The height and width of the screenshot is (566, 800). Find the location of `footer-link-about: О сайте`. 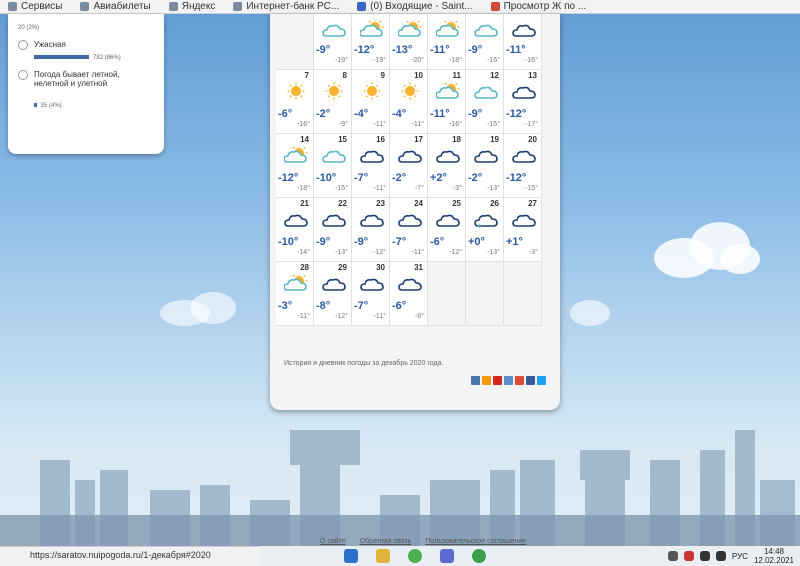

footer-link-about: О сайте is located at coordinates (333, 541).